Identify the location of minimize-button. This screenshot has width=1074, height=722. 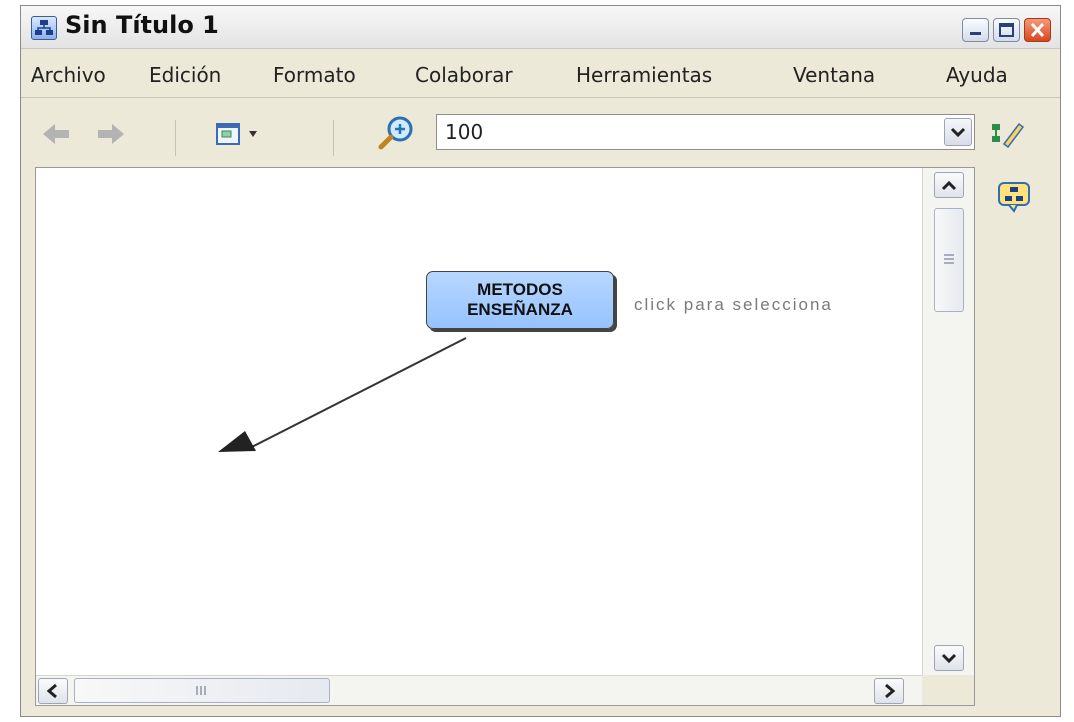
(975, 30).